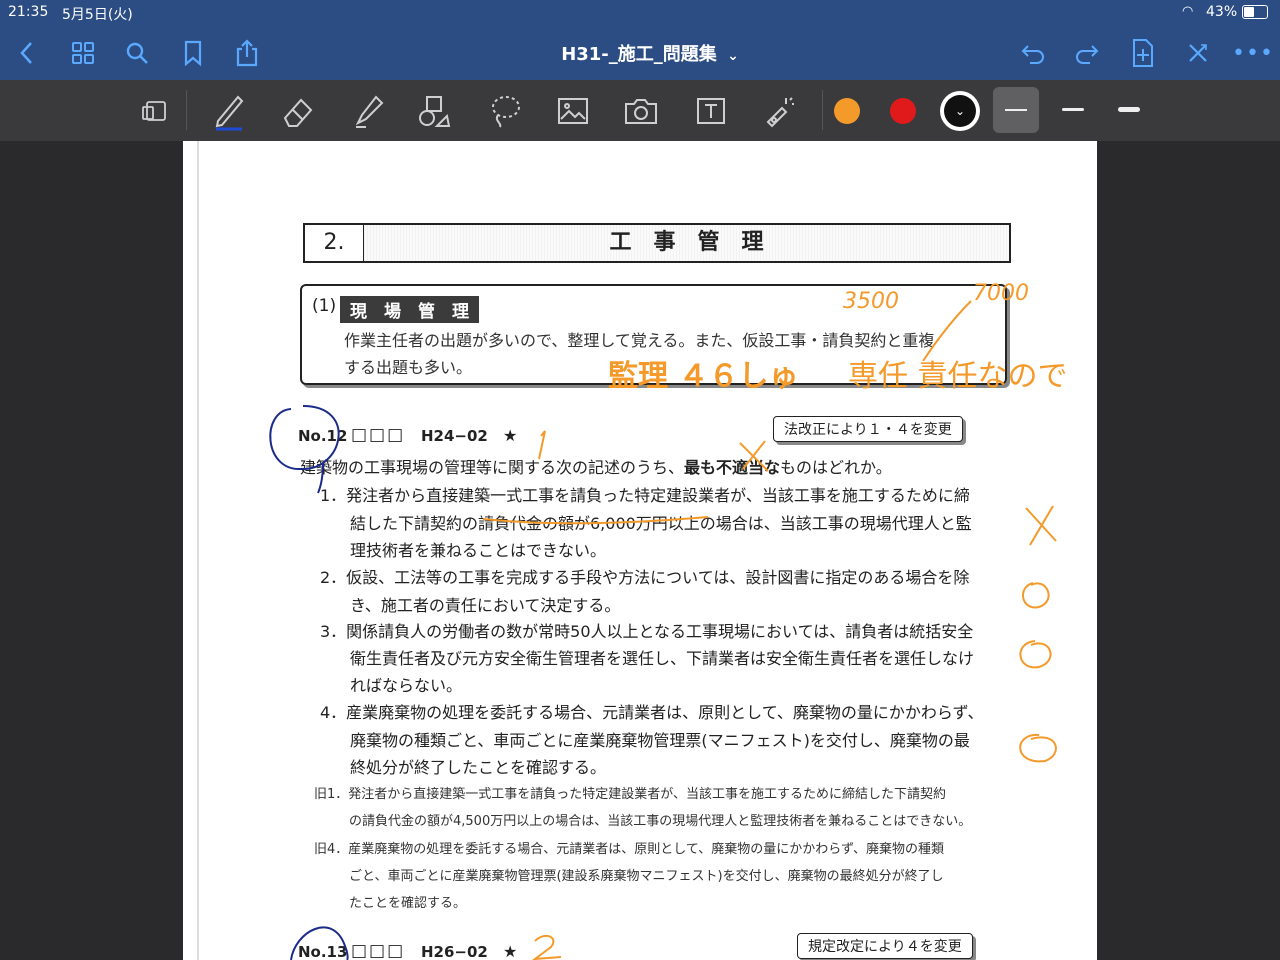  I want to click on ink-underline, so click(595, 520).